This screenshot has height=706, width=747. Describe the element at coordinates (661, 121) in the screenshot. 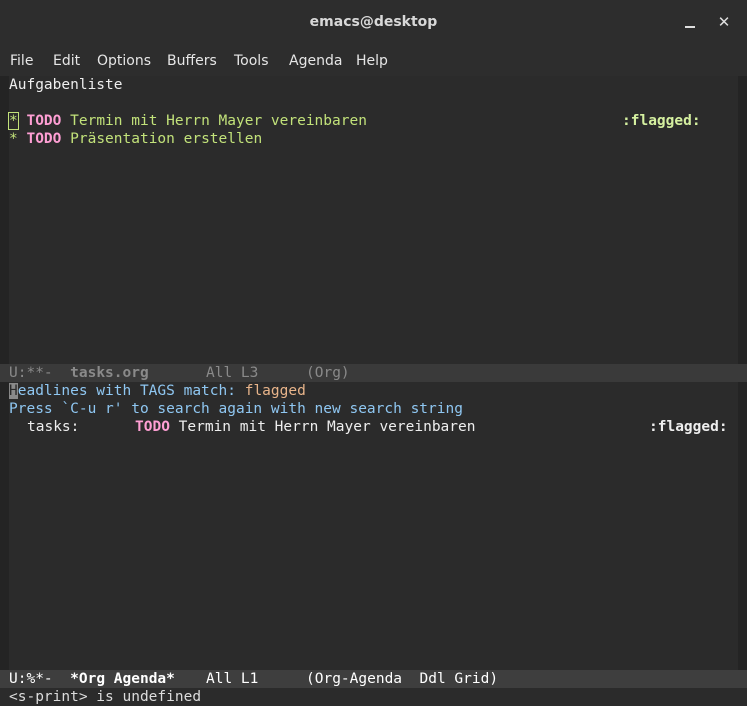

I see `heading-tag: :flagged:` at that location.